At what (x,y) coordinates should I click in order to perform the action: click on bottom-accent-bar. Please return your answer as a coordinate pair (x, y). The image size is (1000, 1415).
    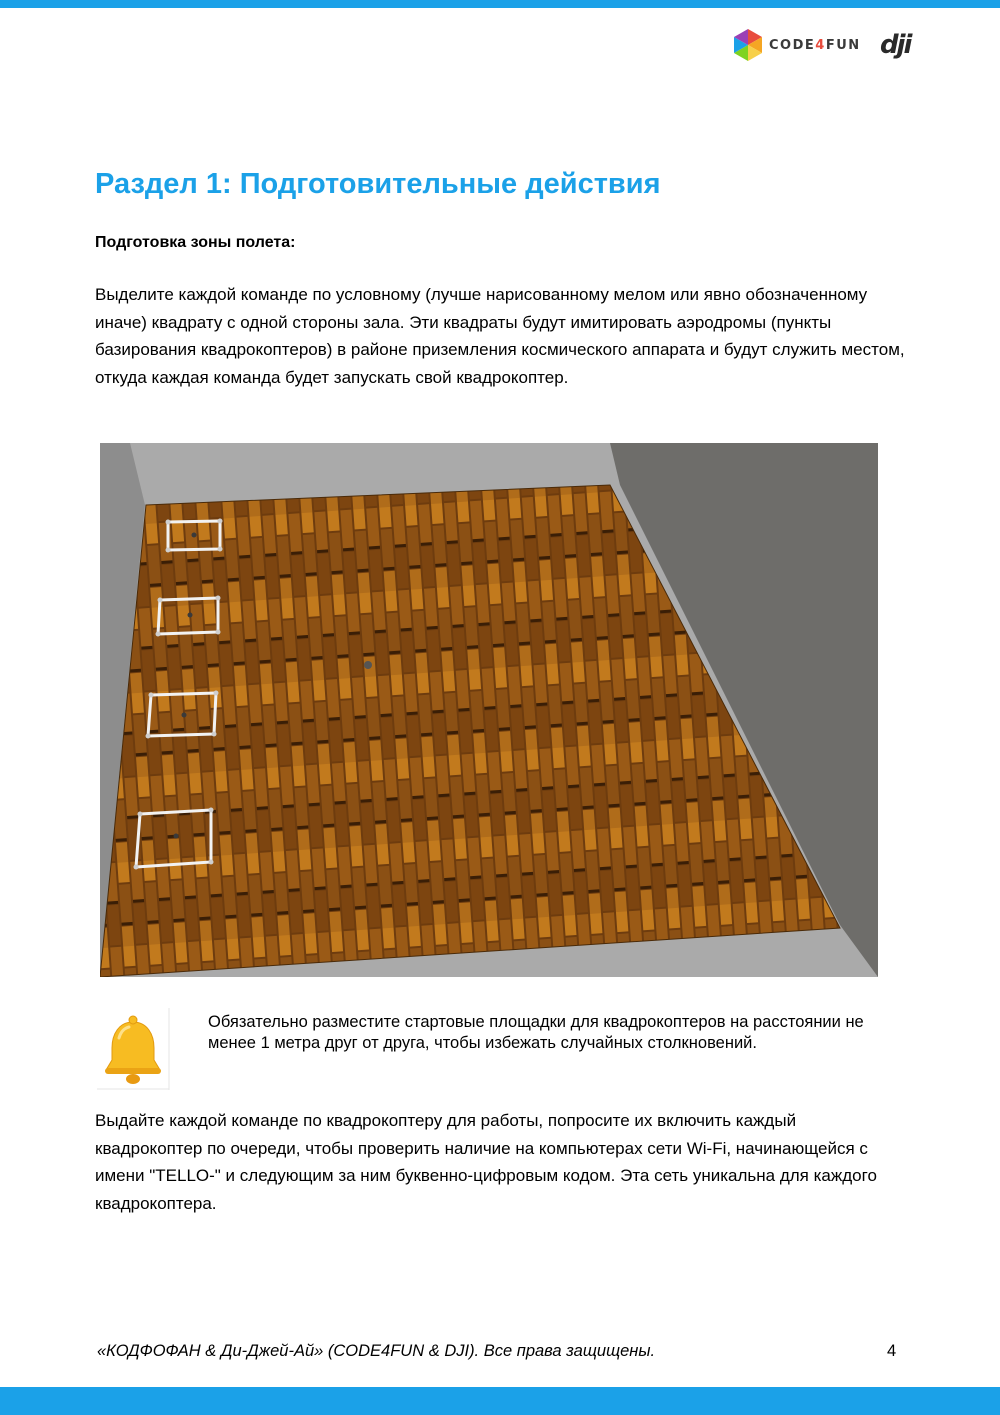
    Looking at the image, I should click on (500, 1401).